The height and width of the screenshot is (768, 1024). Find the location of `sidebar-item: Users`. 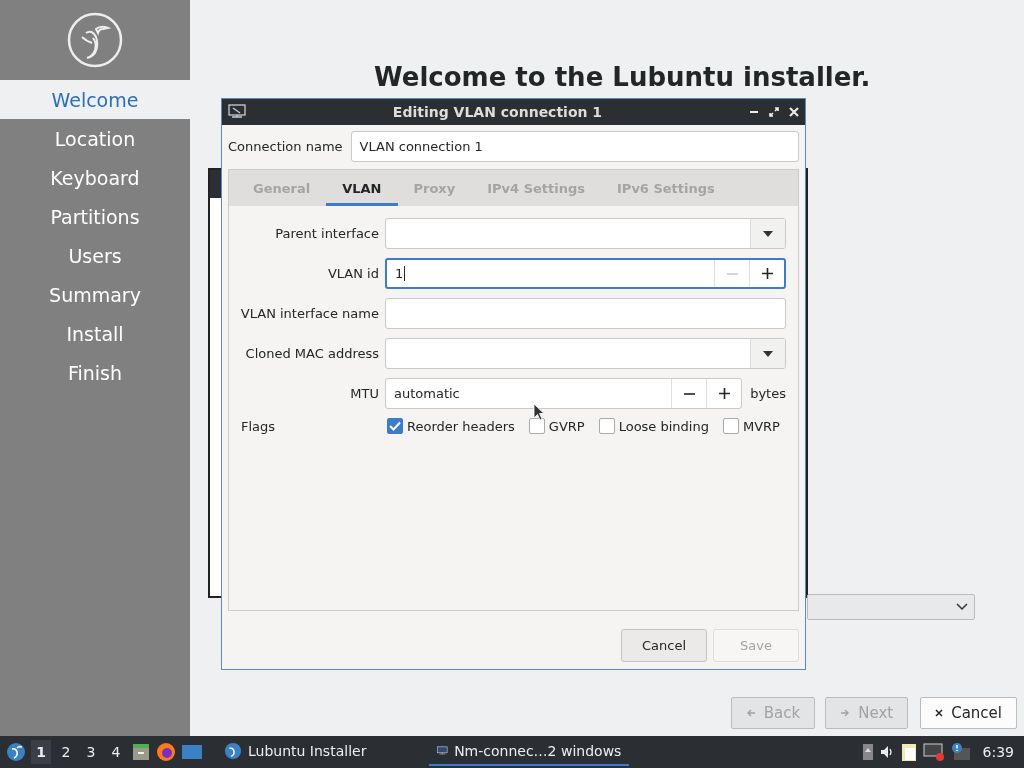

sidebar-item: Users is located at coordinates (95, 255).